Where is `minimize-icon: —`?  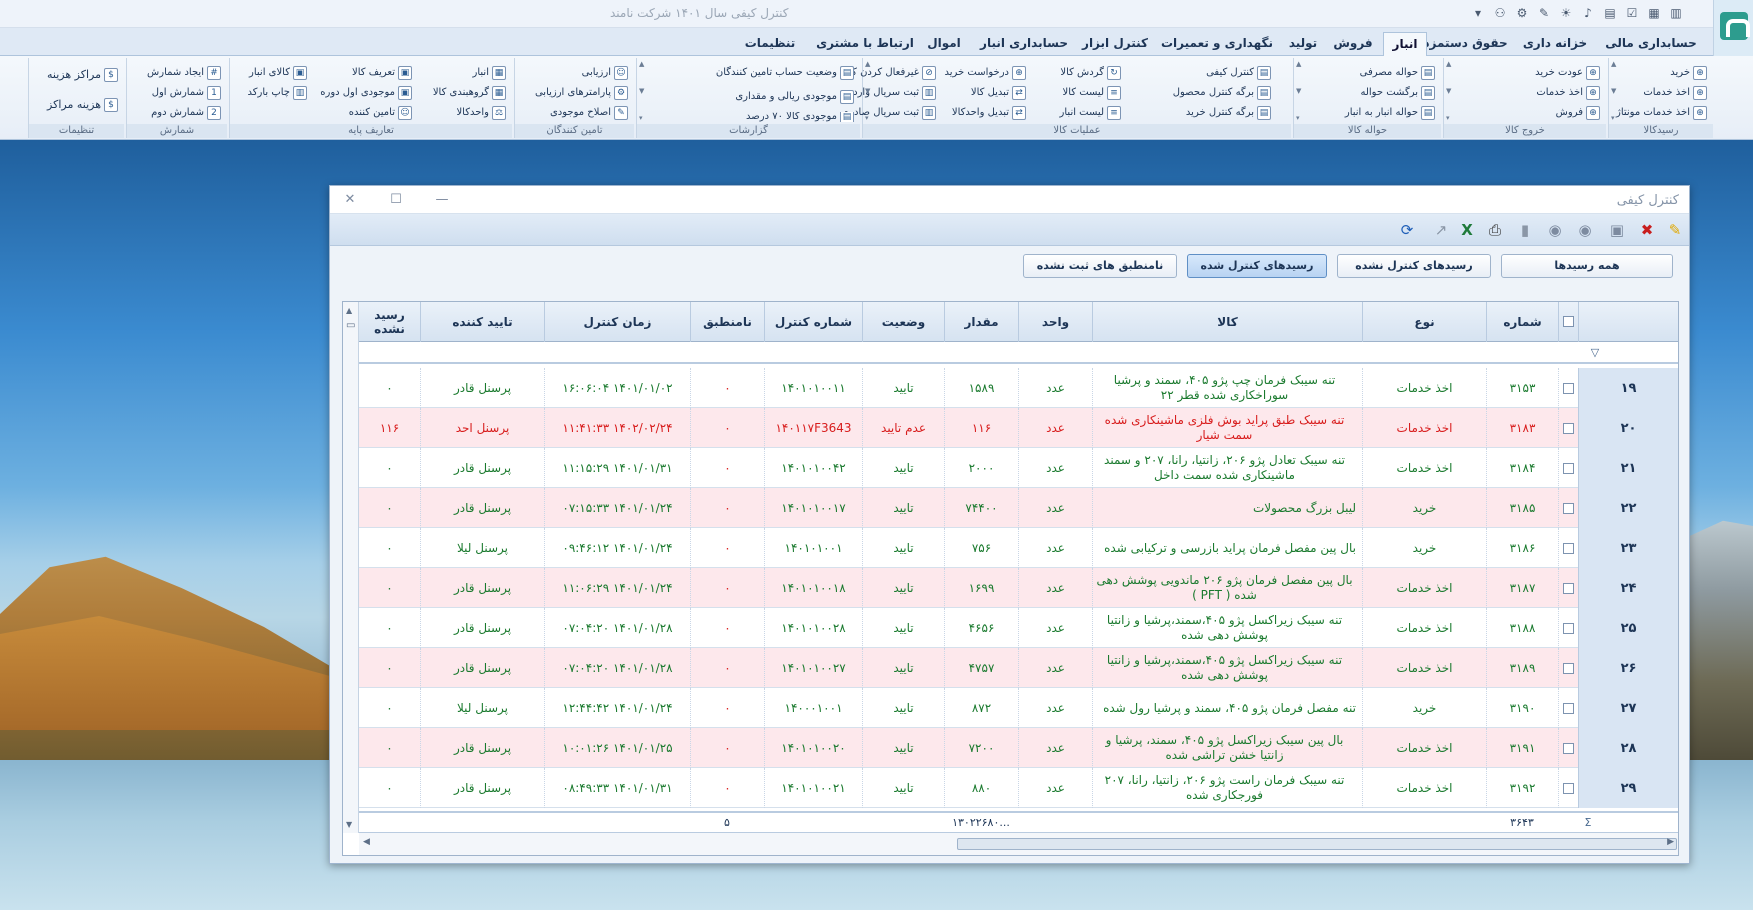 minimize-icon: — is located at coordinates (442, 200).